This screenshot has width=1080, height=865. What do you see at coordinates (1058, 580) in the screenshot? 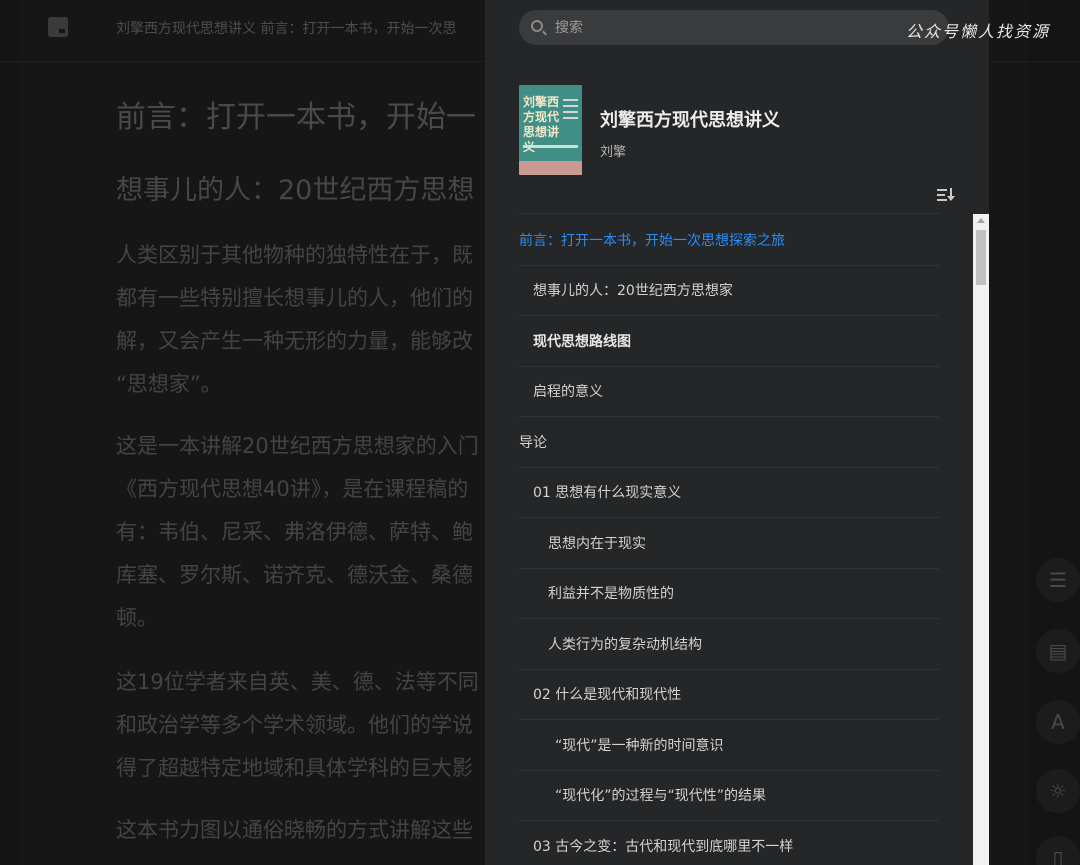
I see `toc-icon: ☰` at bounding box center [1058, 580].